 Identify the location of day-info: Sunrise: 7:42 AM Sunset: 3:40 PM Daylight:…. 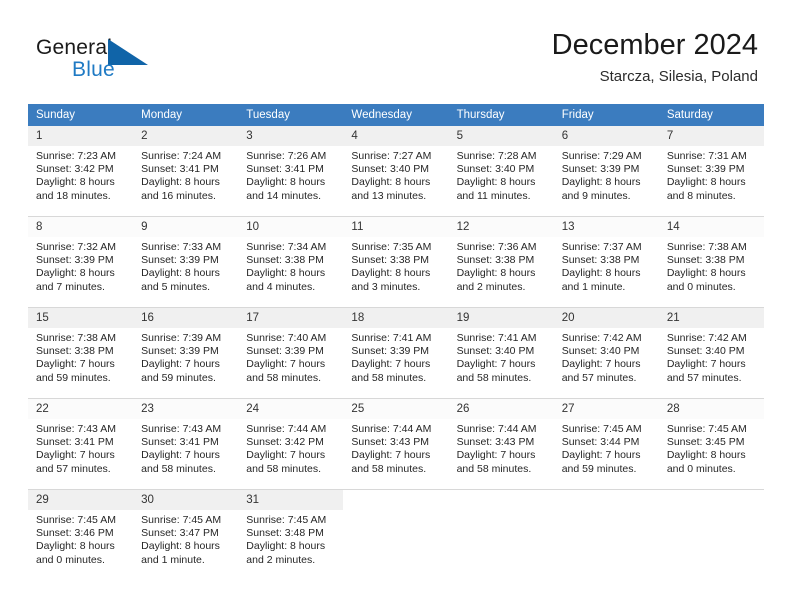
(606, 356).